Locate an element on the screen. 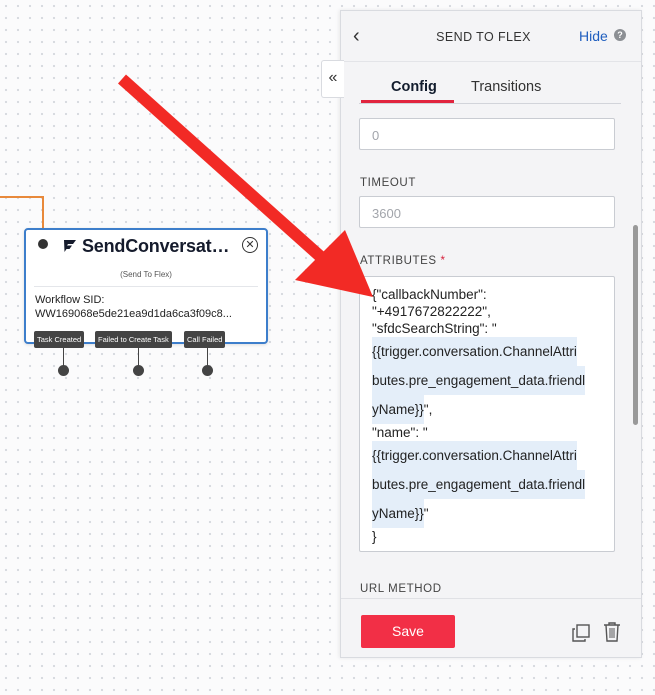 The image size is (655, 695). hide-link: Hide is located at coordinates (593, 36).